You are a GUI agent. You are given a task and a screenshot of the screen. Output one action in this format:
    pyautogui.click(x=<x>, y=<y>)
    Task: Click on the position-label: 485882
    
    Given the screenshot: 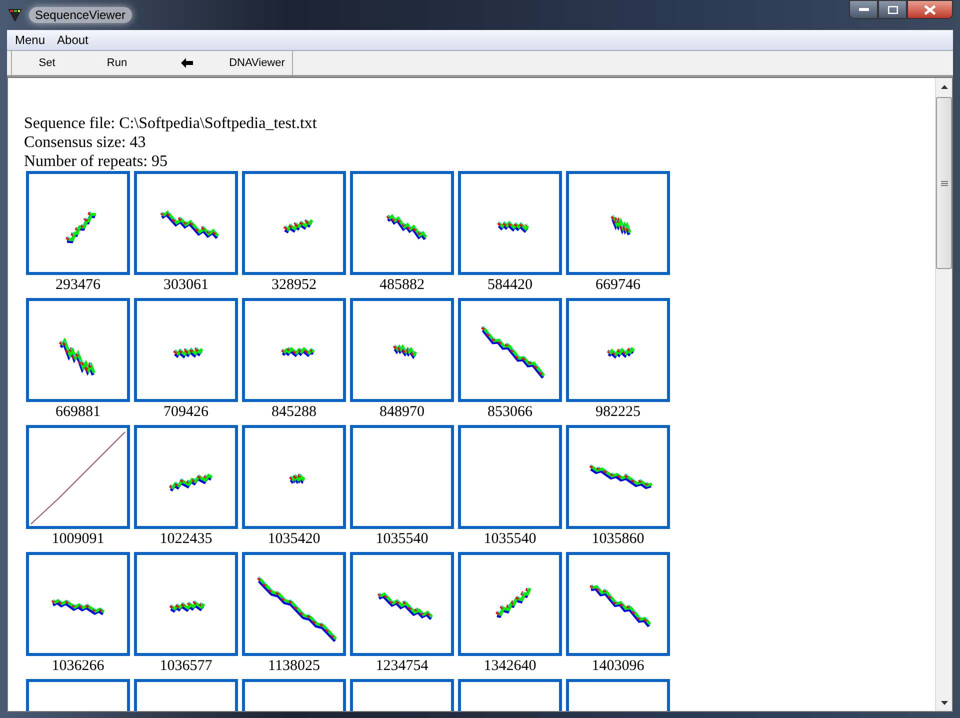 What is the action you would take?
    pyautogui.click(x=402, y=285)
    